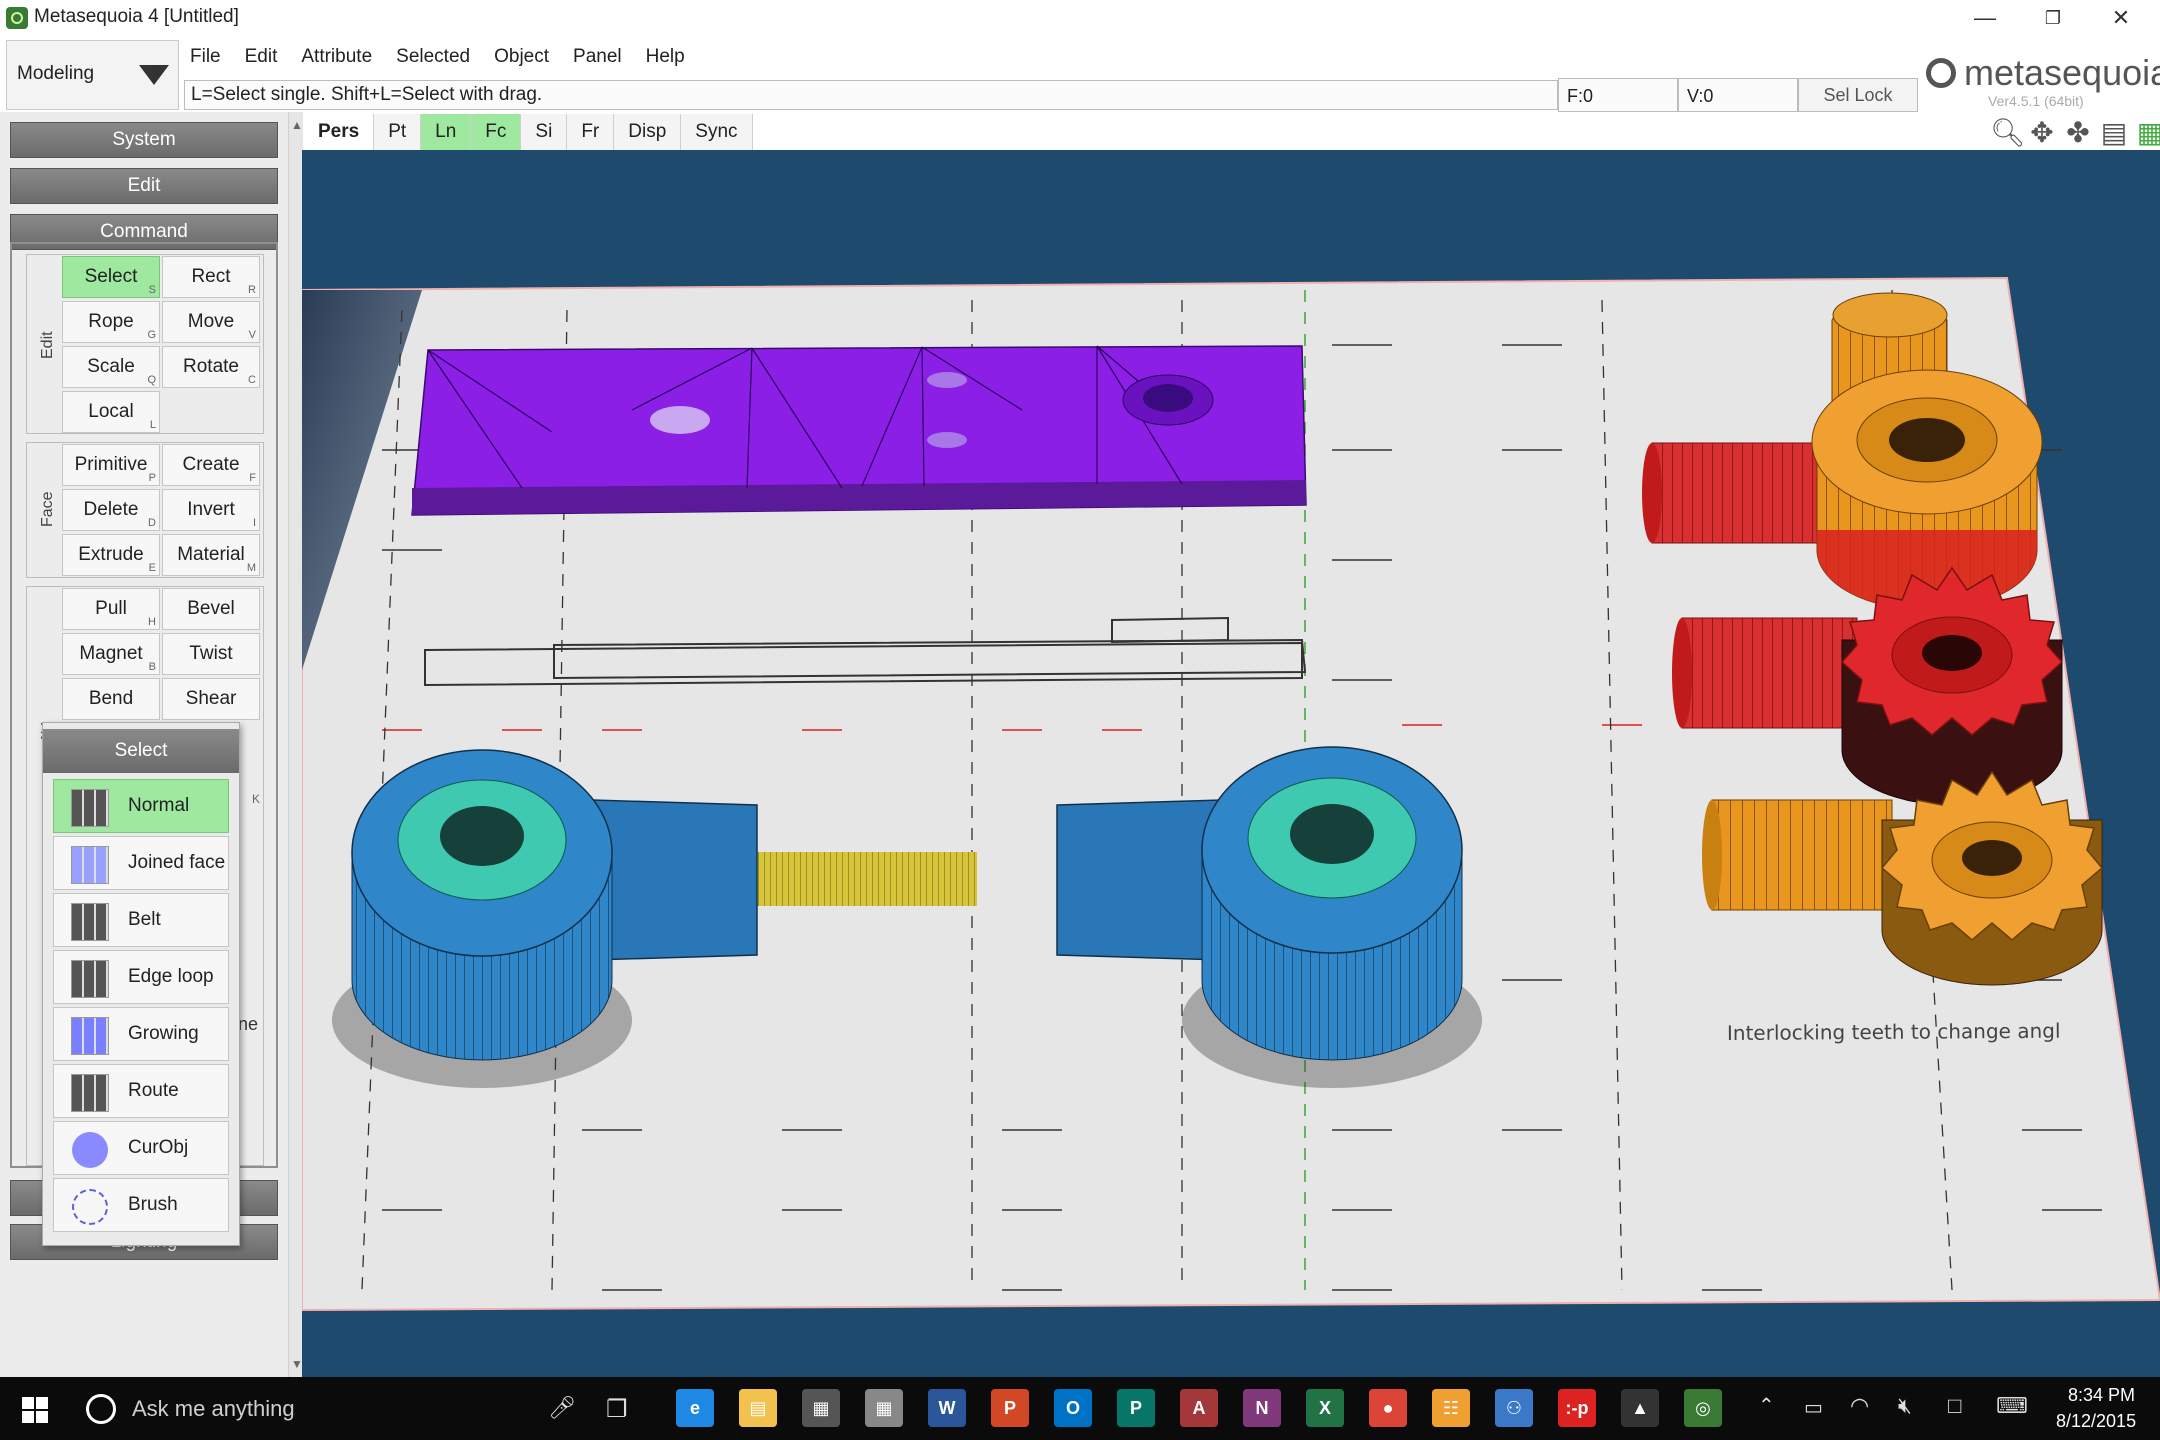 Image resolution: width=2160 pixels, height=1440 pixels. I want to click on pan-icon: ✥, so click(2042, 132).